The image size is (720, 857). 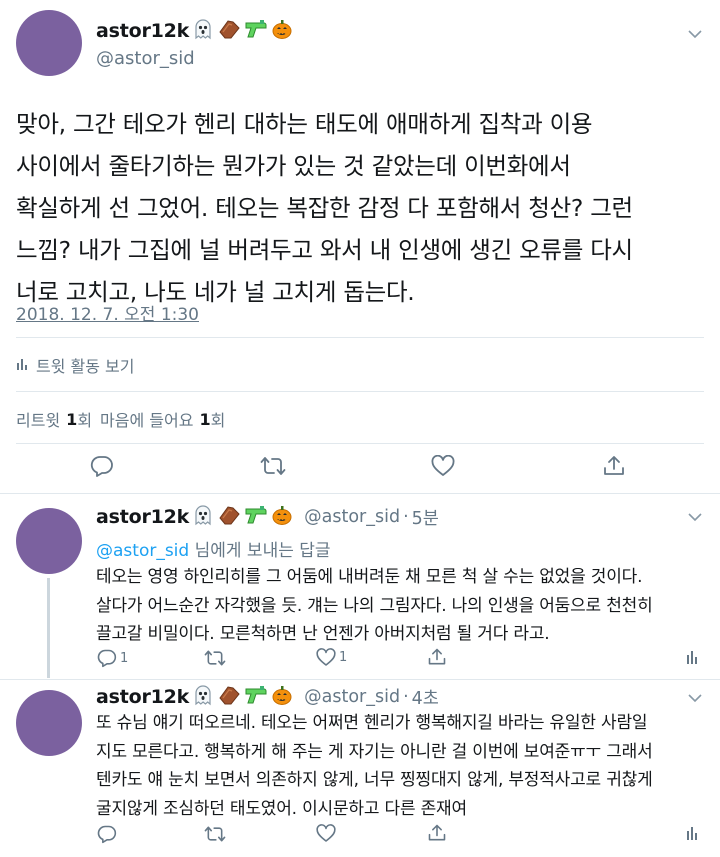 I want to click on reply-time: 5분, so click(x=425, y=517).